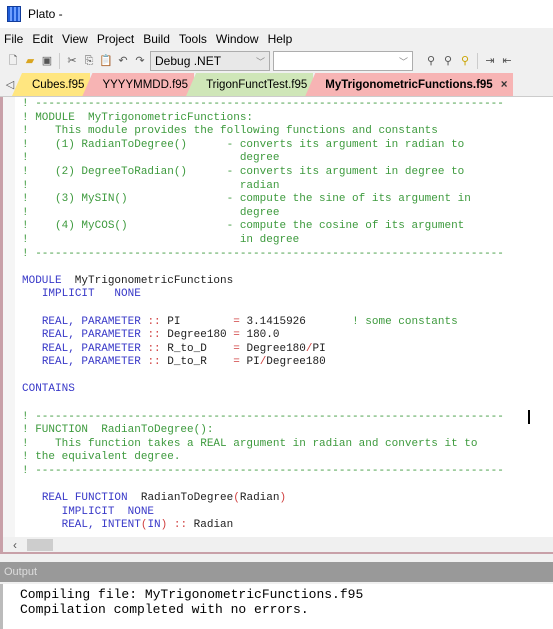 Image resolution: width=553 pixels, height=629 pixels. Describe the element at coordinates (504, 85) in the screenshot. I see `close-icon: ×` at that location.